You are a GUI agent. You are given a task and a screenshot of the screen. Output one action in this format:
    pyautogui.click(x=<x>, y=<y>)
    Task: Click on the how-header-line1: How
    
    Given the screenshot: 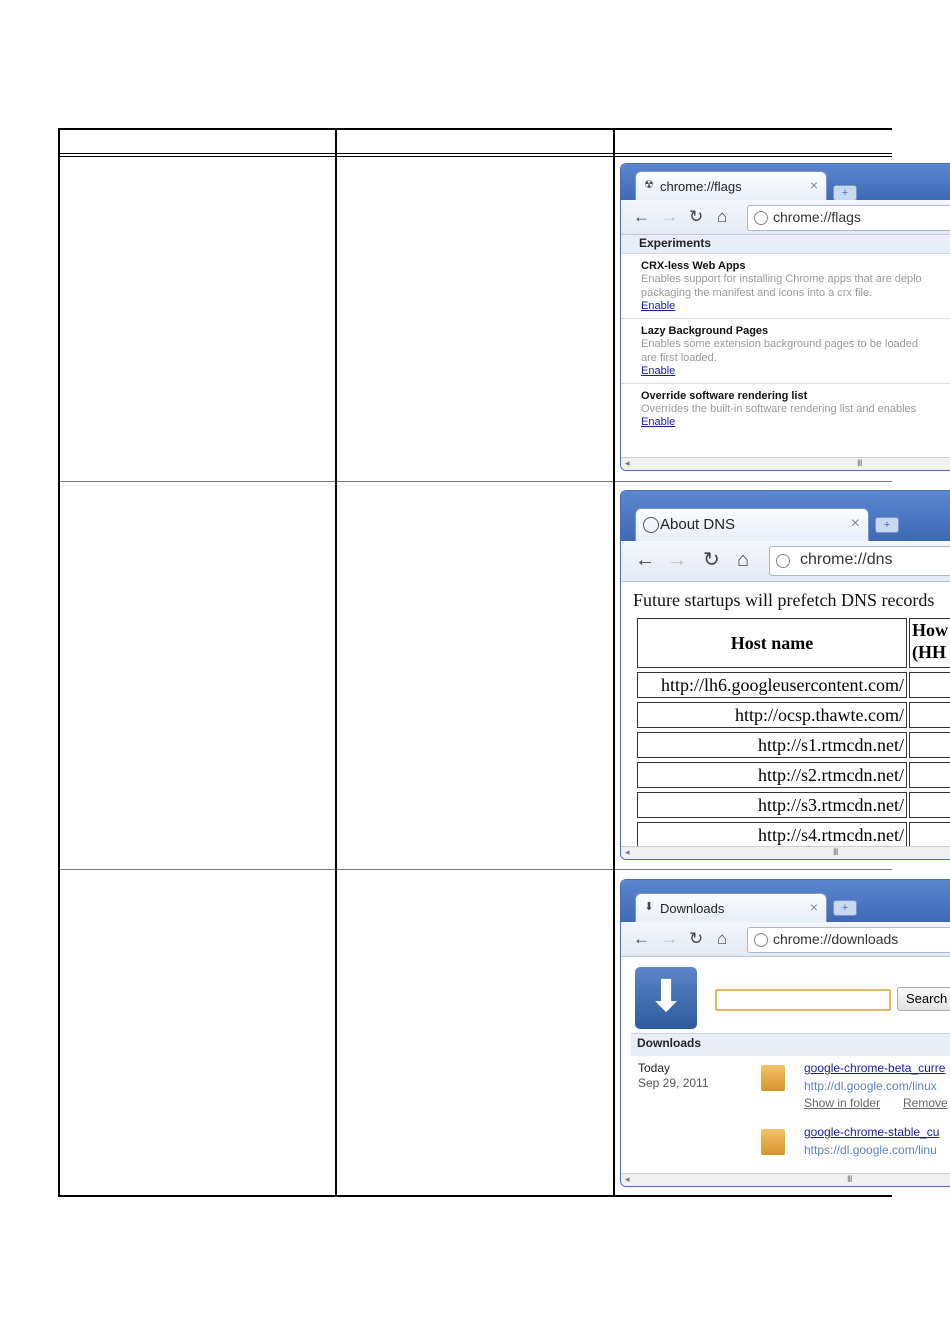 What is the action you would take?
    pyautogui.click(x=930, y=630)
    